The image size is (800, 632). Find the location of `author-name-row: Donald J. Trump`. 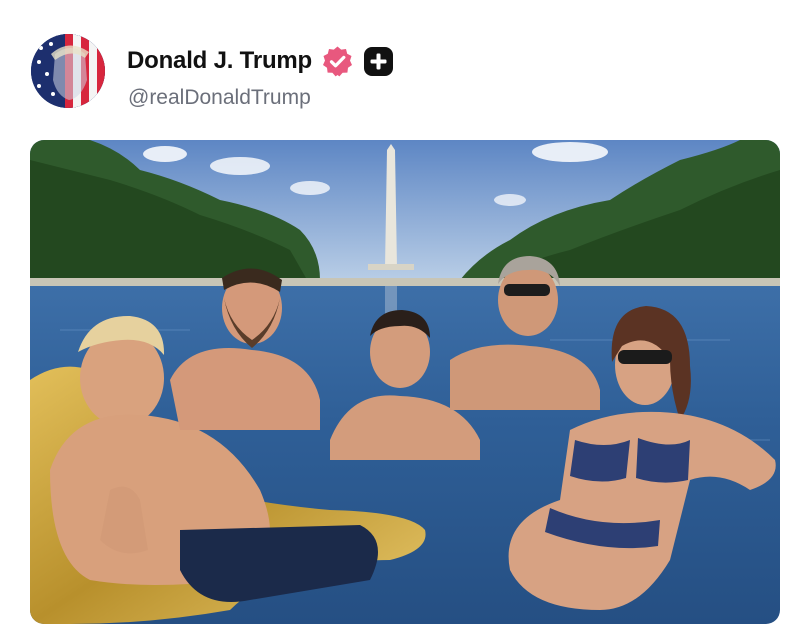

author-name-row: Donald J. Trump is located at coordinates (260, 61).